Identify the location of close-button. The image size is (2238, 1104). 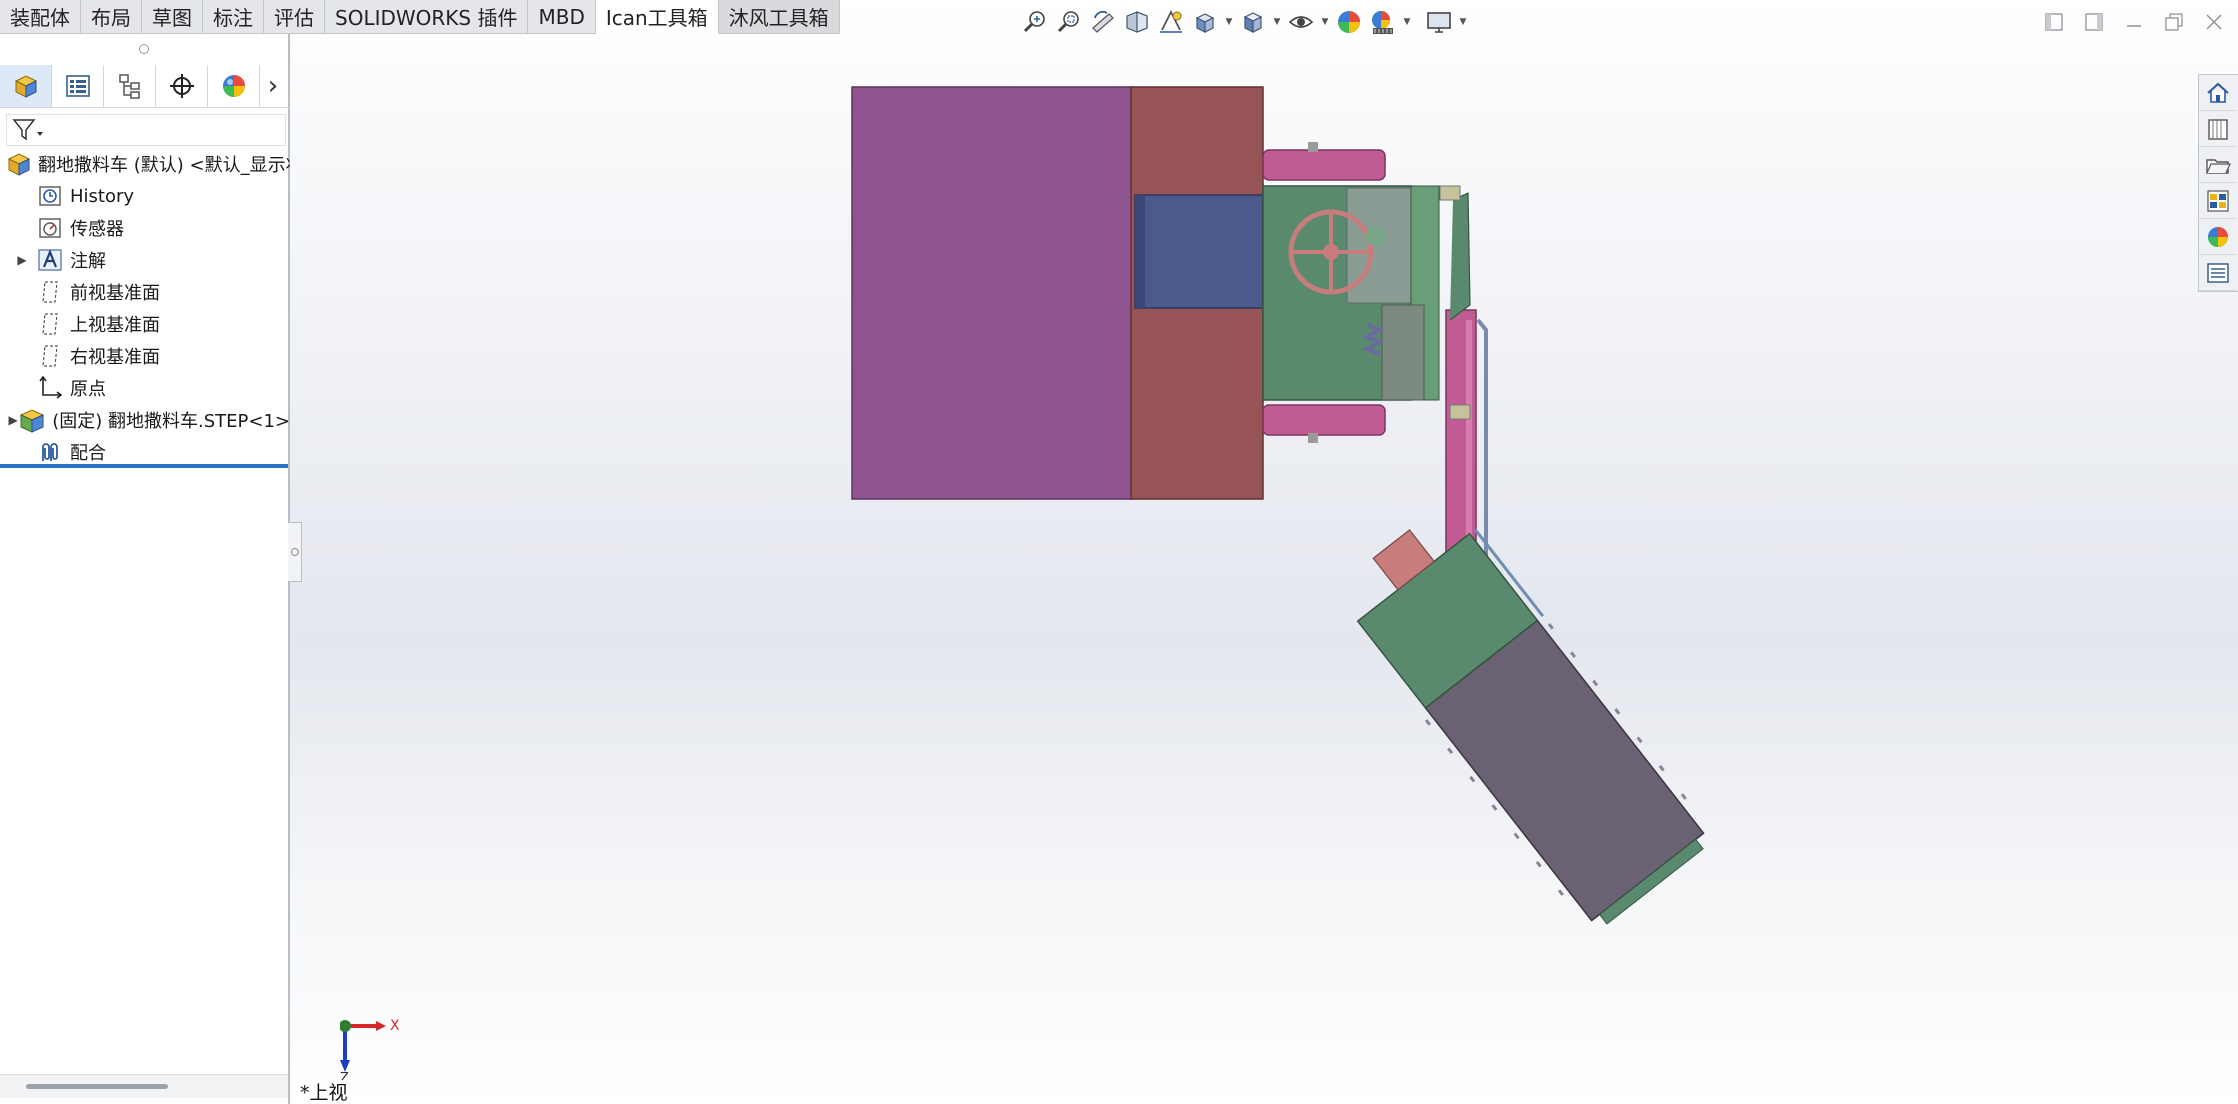
(2214, 22).